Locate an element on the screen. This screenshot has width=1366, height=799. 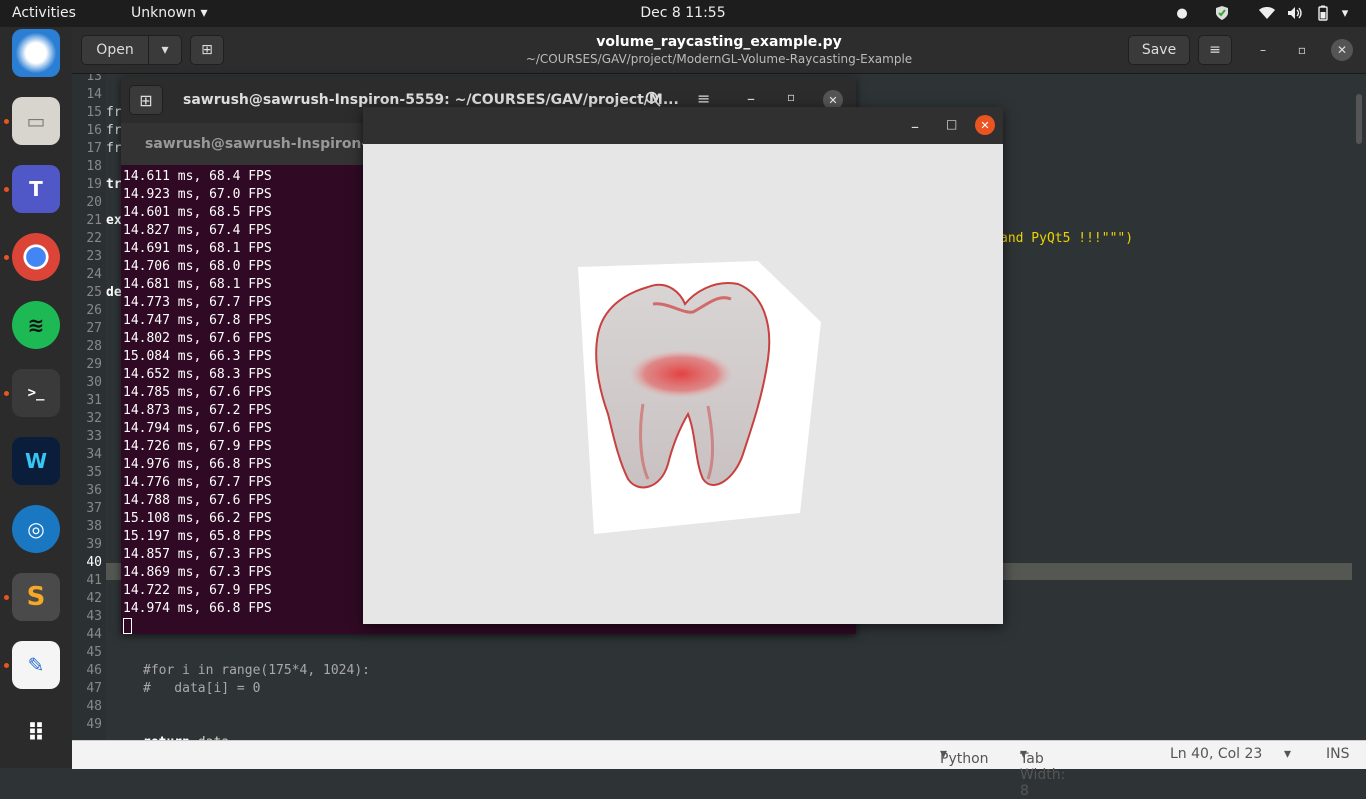
language-label: Python is located at coordinates (964, 759).